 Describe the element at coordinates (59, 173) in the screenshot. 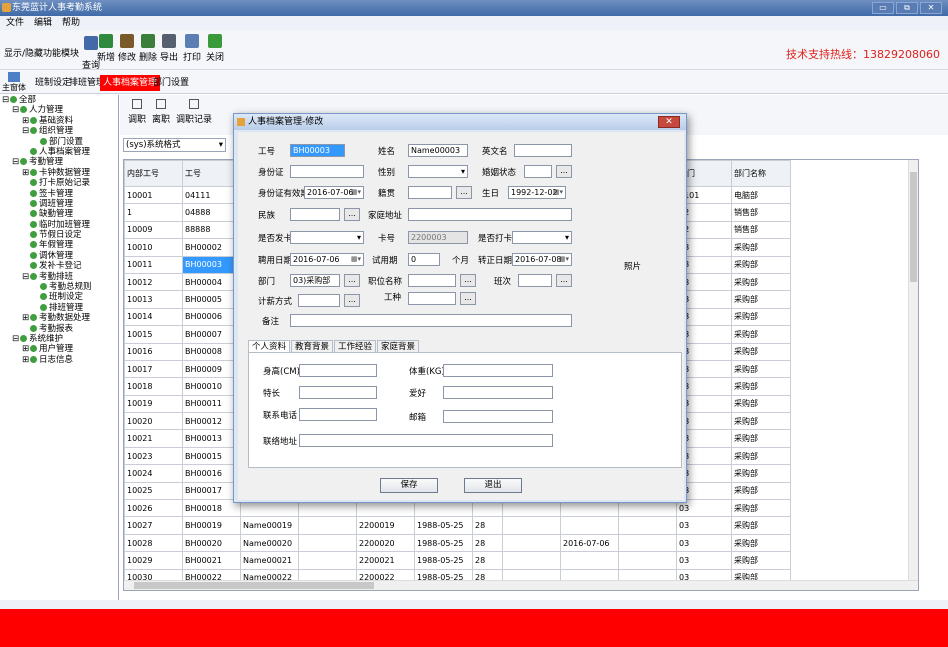

I see `tree-node: ⊞ 卡钟数据管理` at that location.